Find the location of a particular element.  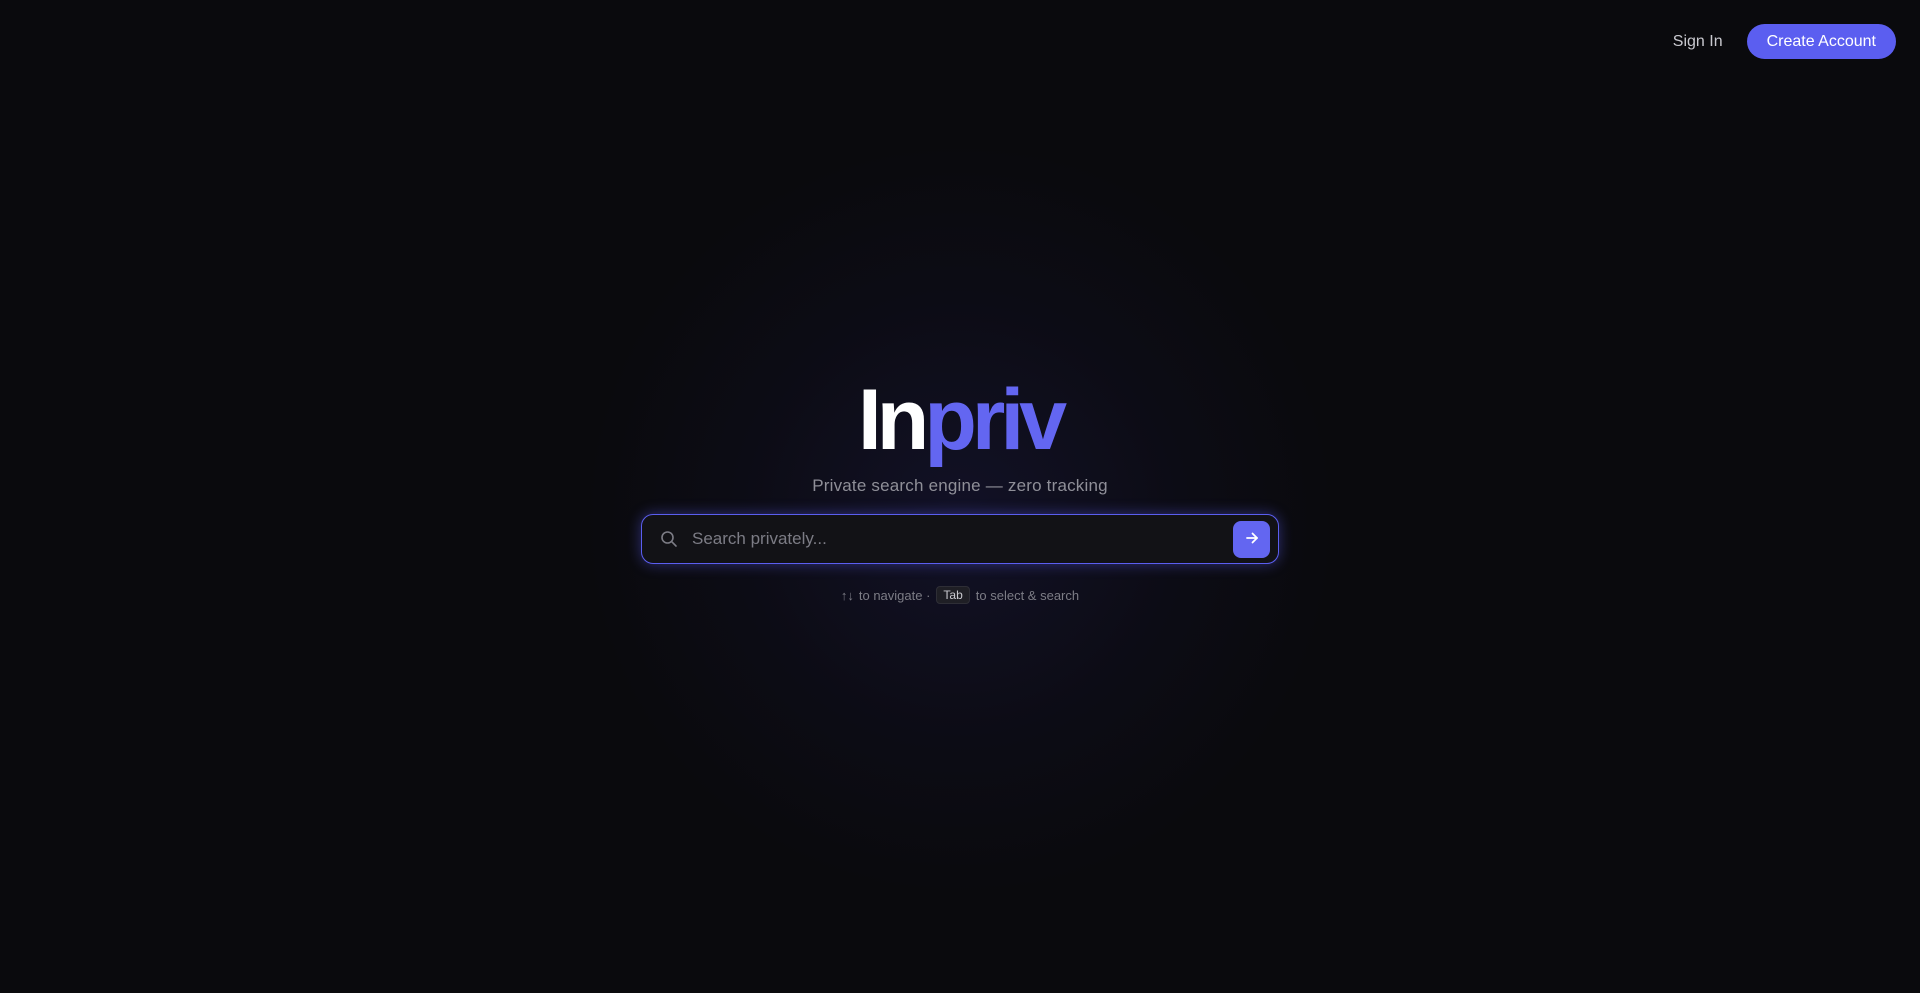

logo-part-in: In is located at coordinates (893, 420).